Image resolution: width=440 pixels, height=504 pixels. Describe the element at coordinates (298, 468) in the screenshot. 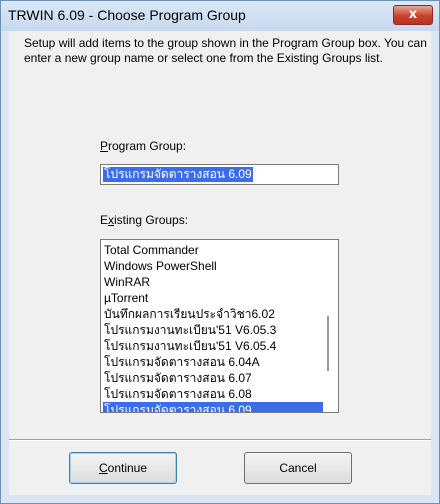

I see `cancel-button: Cancel` at that location.